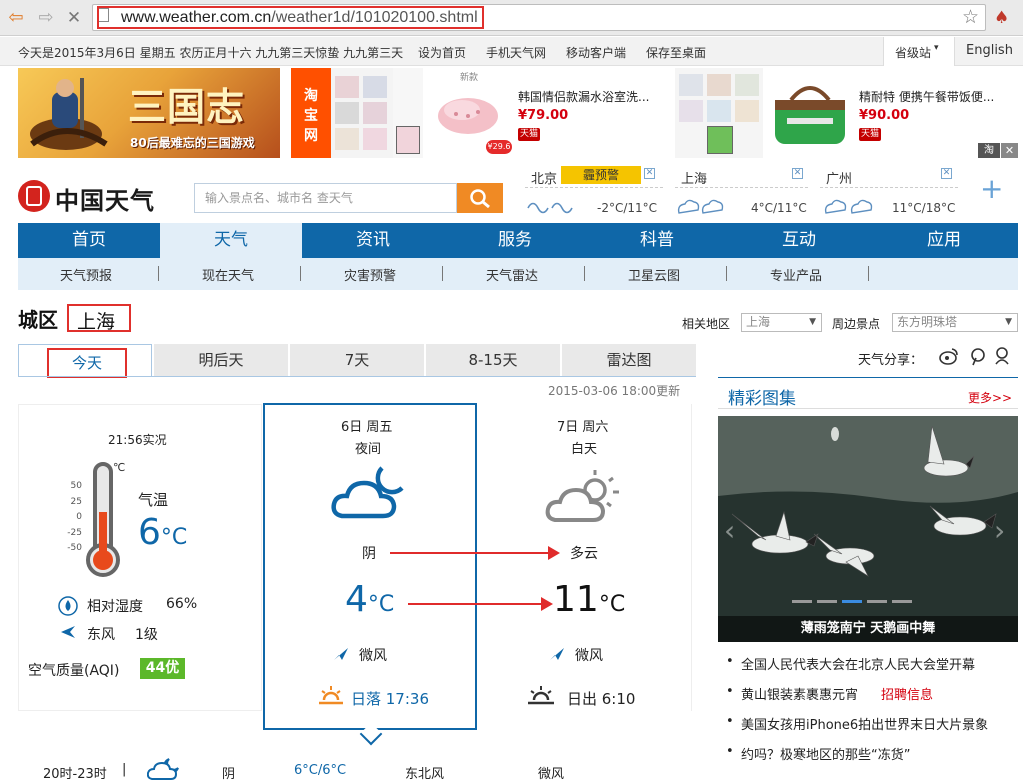 This screenshot has width=1023, height=781. What do you see at coordinates (991, 188) in the screenshot?
I see `add-city-icon: +` at bounding box center [991, 188].